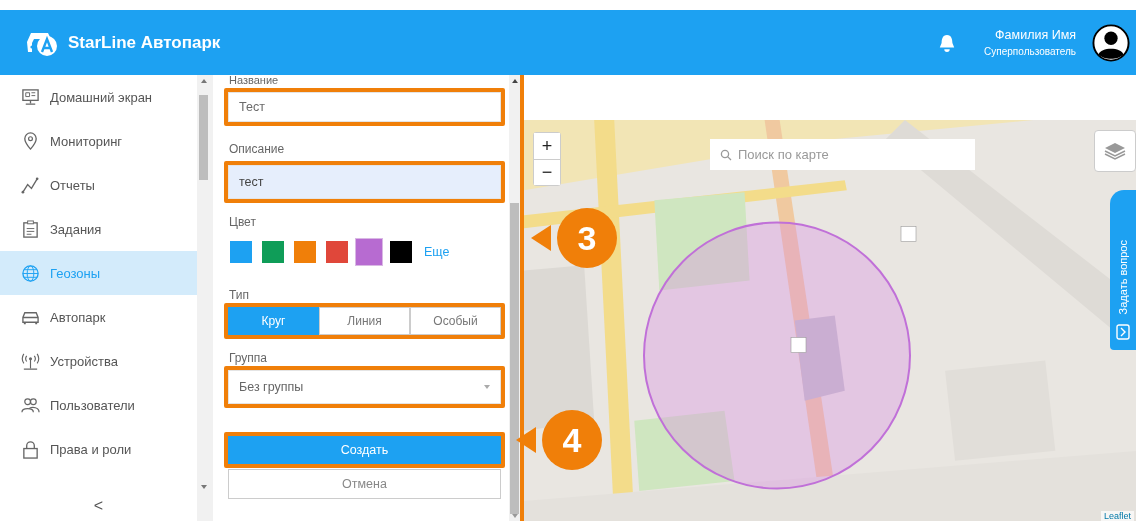 The width and height of the screenshot is (1136, 521). Describe the element at coordinates (1030, 51) in the screenshot. I see `user-role: Суперпользователь` at that location.